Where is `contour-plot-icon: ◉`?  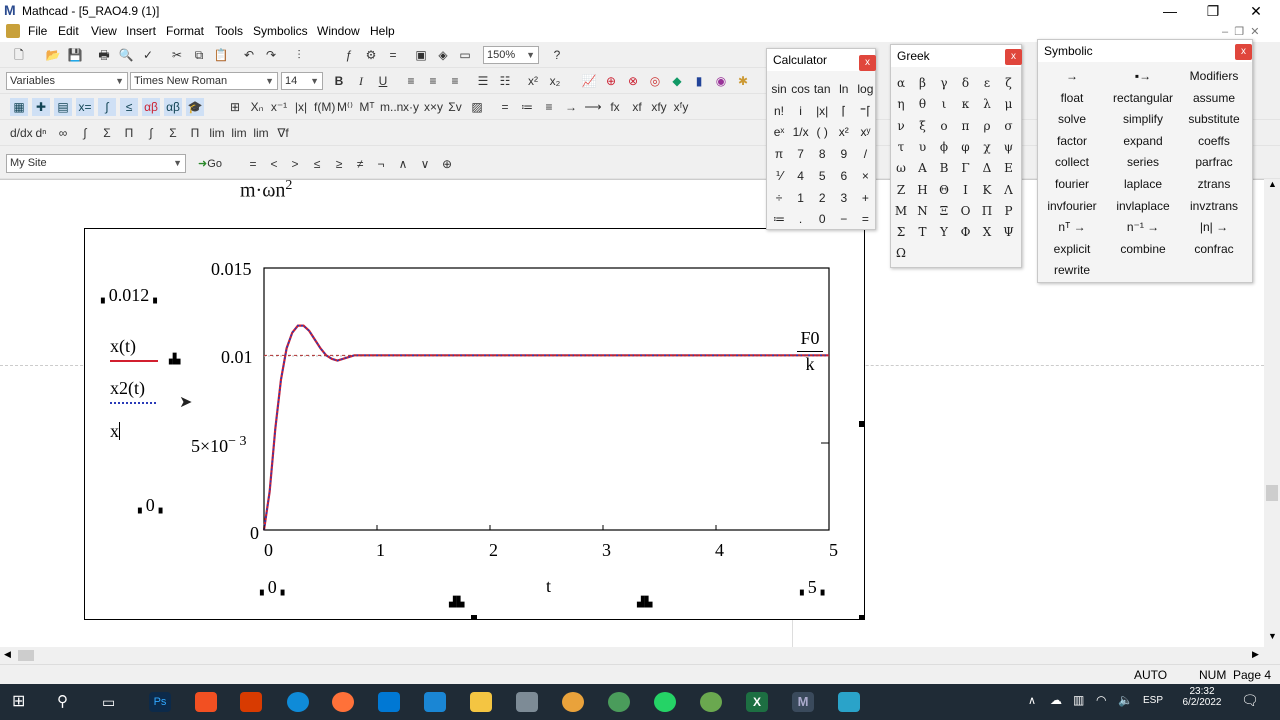 contour-plot-icon: ◉ is located at coordinates (721, 81).